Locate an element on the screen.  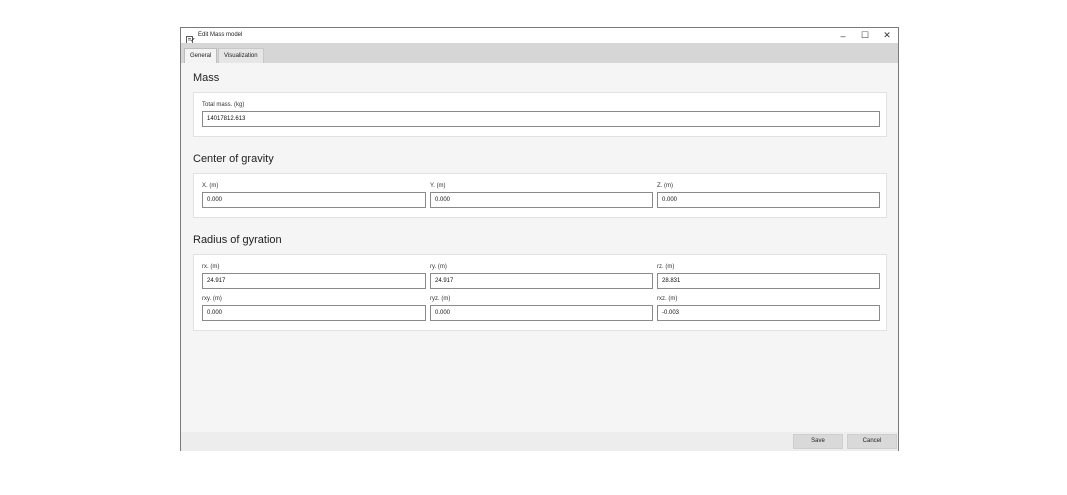
rxy-input: 0.000 is located at coordinates (314, 313).